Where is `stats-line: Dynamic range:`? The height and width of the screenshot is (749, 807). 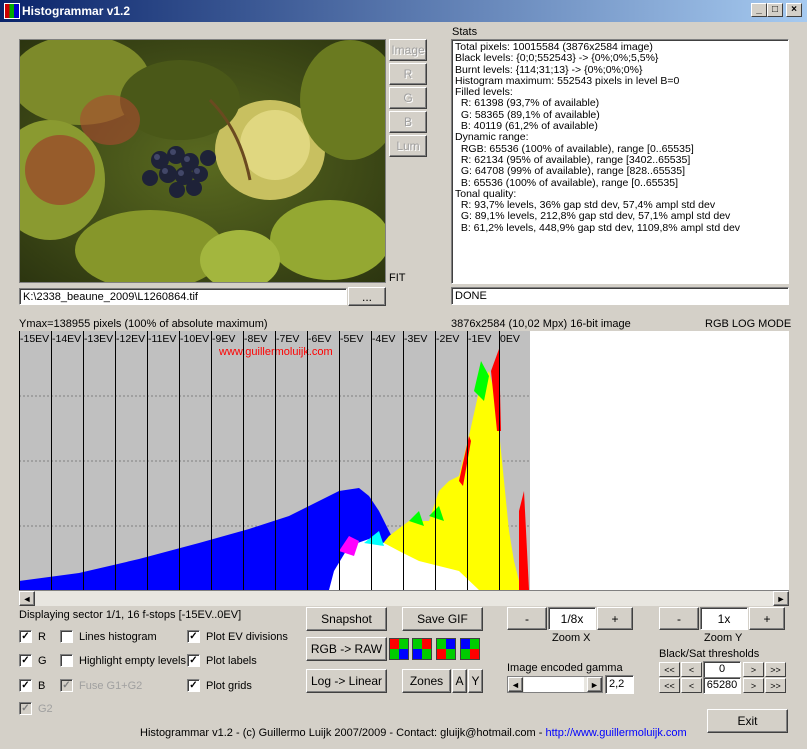 stats-line: Dynamic range: is located at coordinates (492, 137).